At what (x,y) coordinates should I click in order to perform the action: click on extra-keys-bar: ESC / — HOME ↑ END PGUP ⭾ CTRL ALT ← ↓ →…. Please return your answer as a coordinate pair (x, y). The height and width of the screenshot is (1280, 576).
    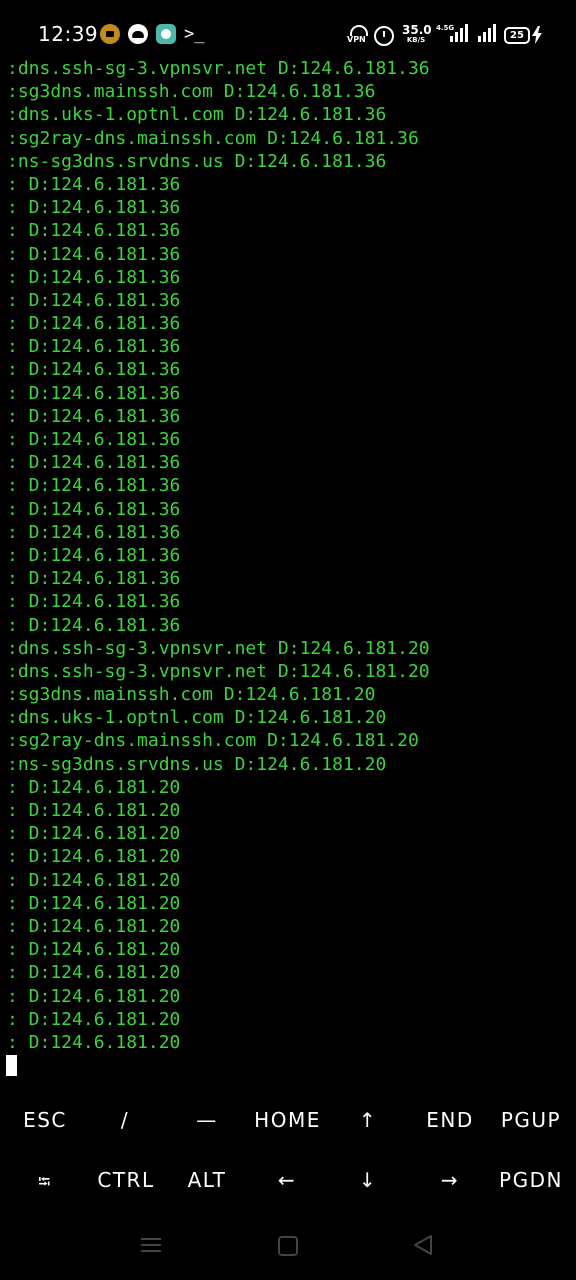
    Looking at the image, I should click on (288, 1148).